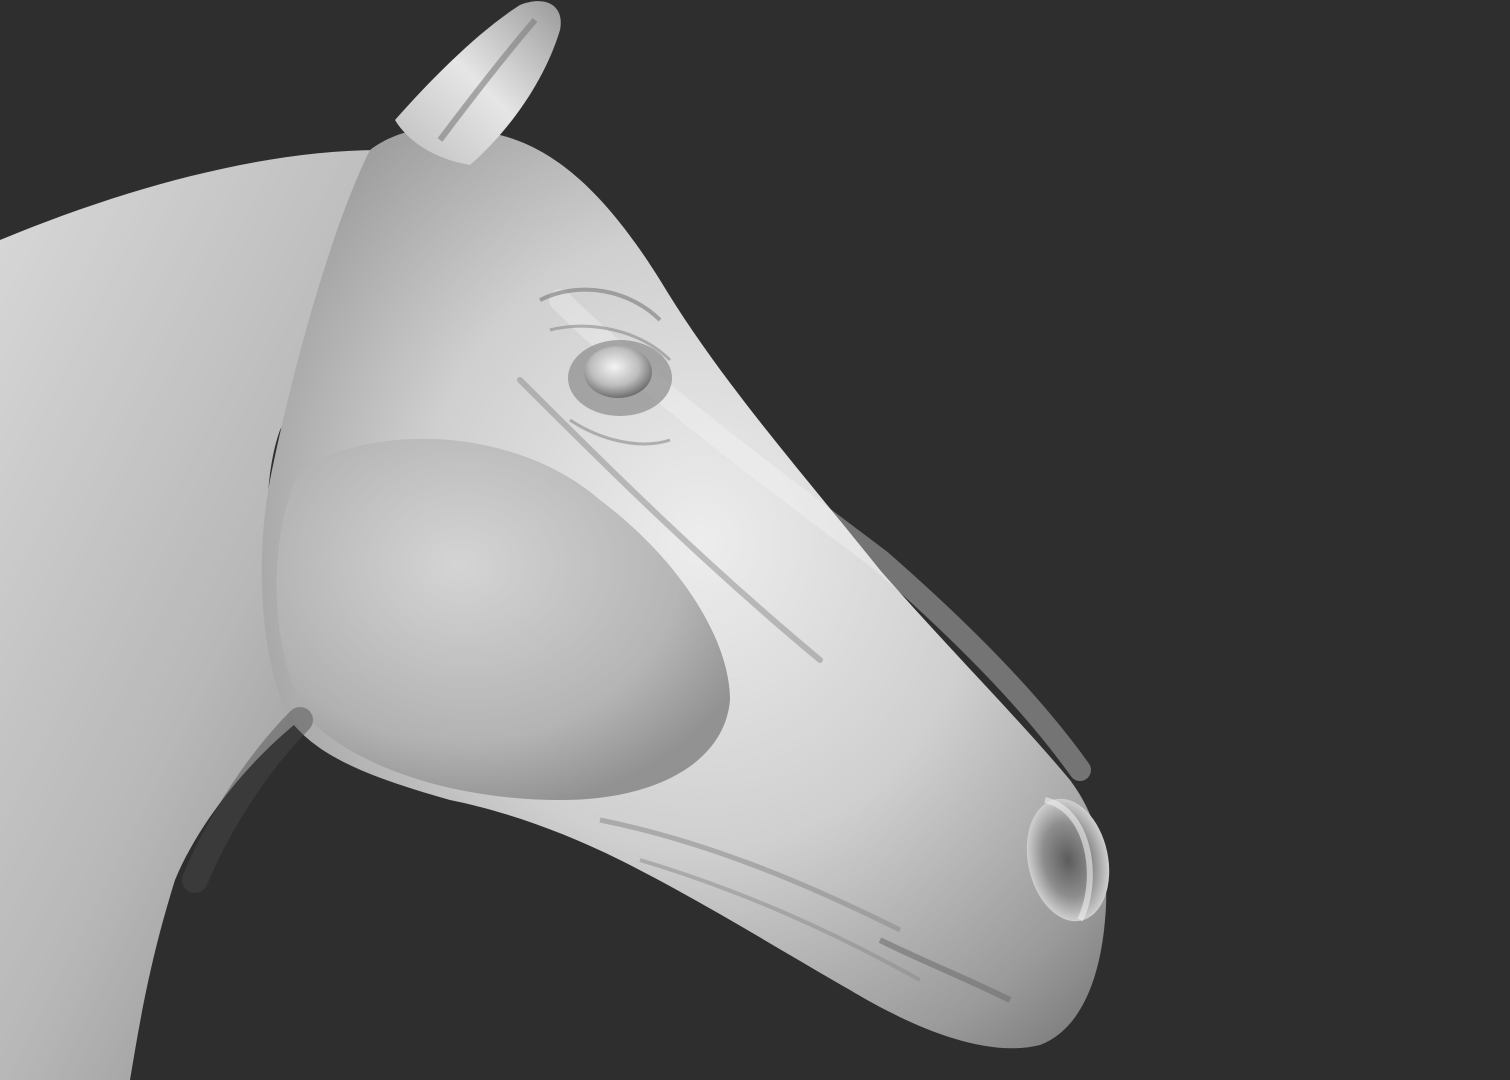  I want to click on ear-shape, so click(478, 83).